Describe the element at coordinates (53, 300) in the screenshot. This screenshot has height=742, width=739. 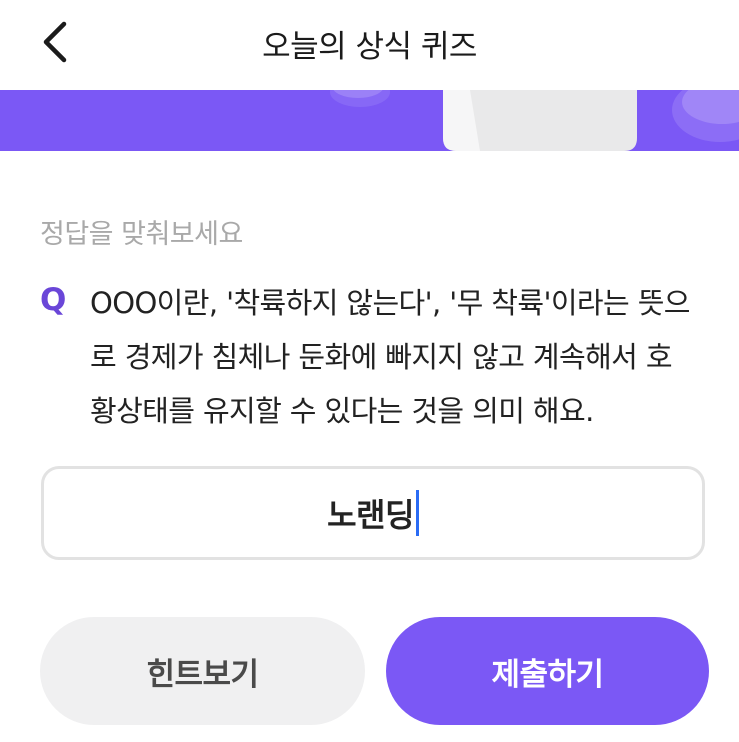
I see `question-marker: Q` at that location.